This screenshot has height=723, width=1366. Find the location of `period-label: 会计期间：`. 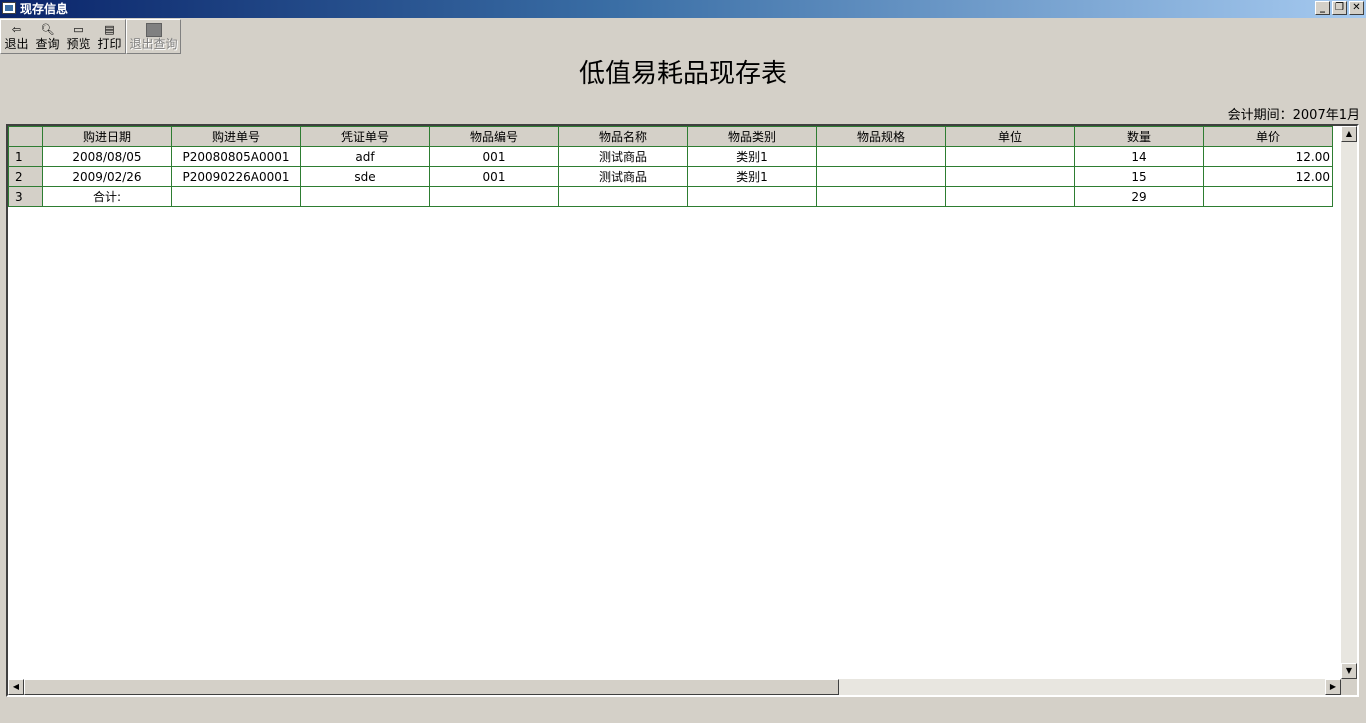

period-label: 会计期间： is located at coordinates (1260, 115).